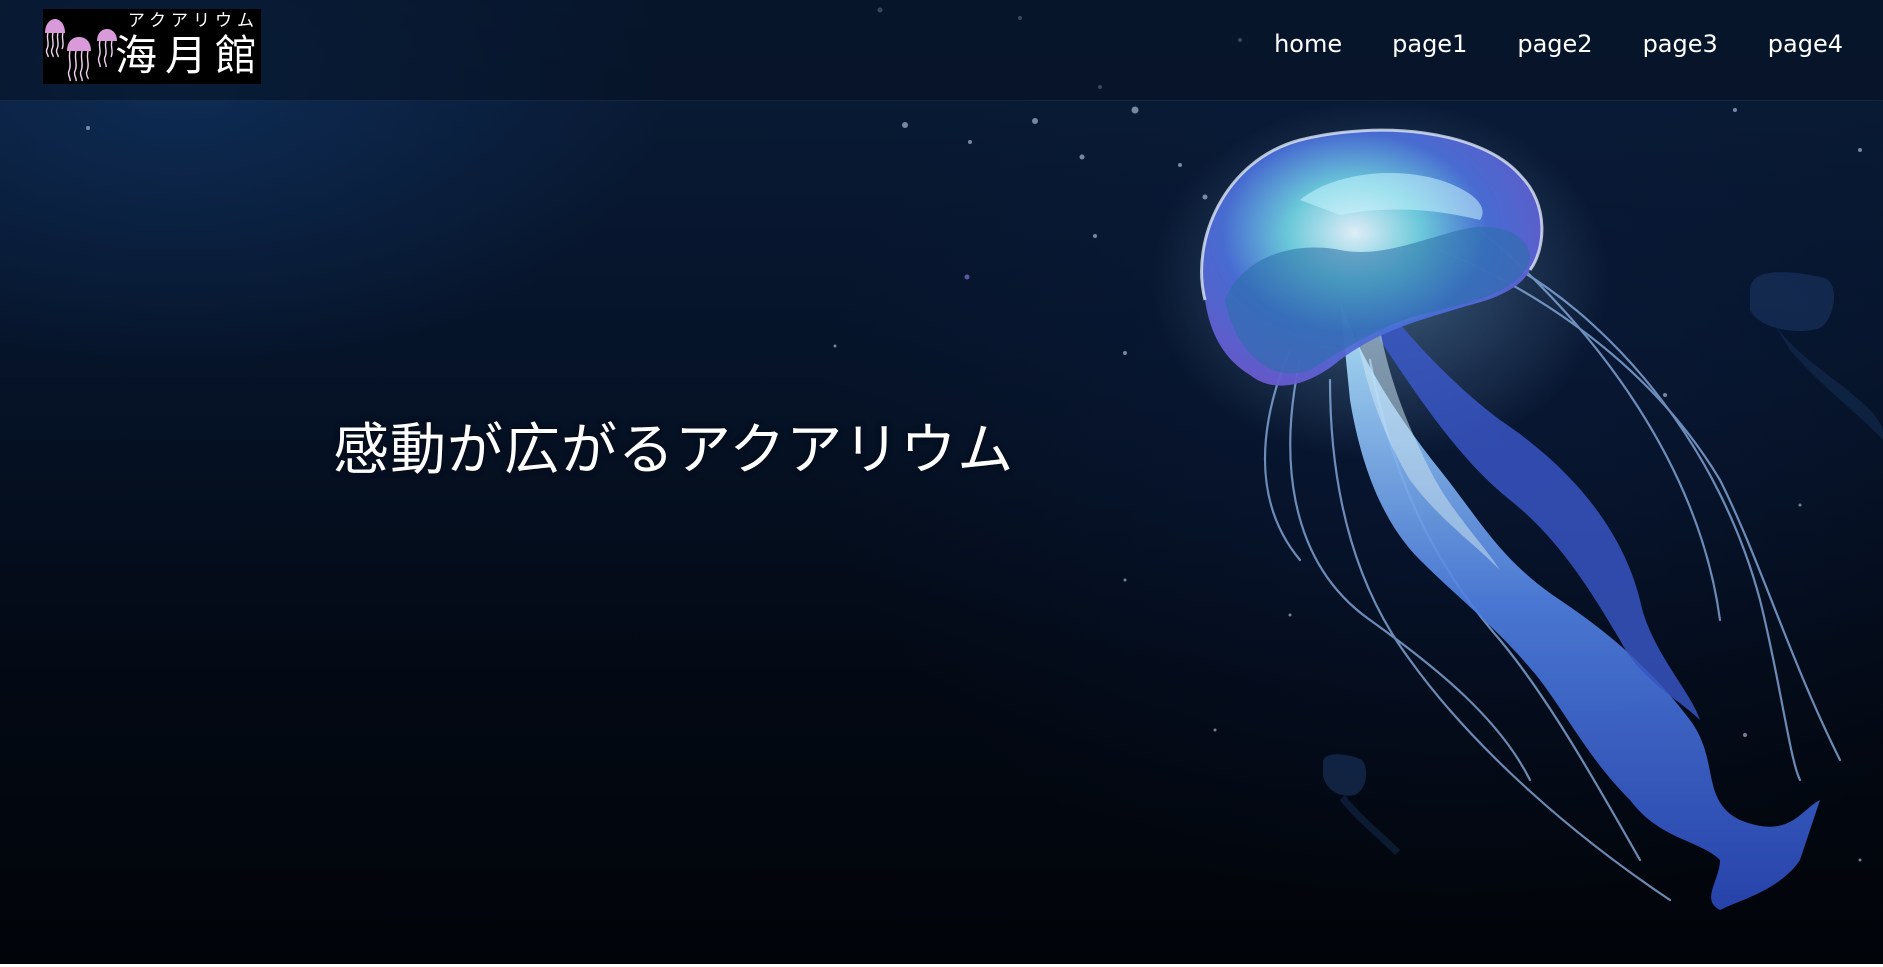 The height and width of the screenshot is (967, 1883). What do you see at coordinates (1780, 44) in the screenshot?
I see `nav-page4: page4` at bounding box center [1780, 44].